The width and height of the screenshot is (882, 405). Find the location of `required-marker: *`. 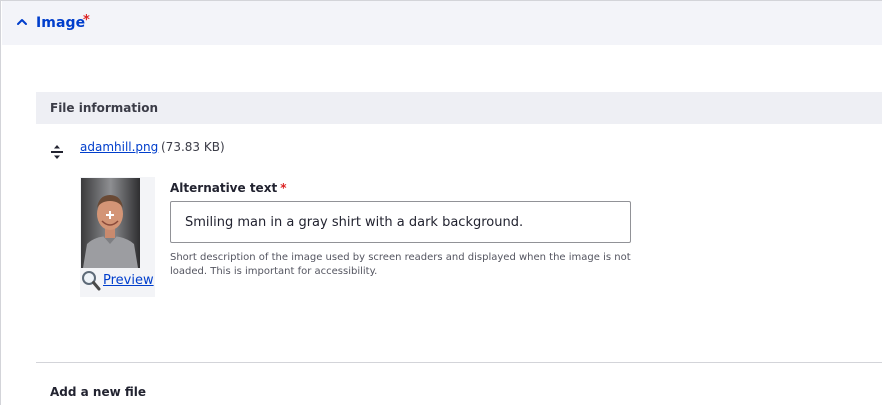

required-marker: * is located at coordinates (86, 20).